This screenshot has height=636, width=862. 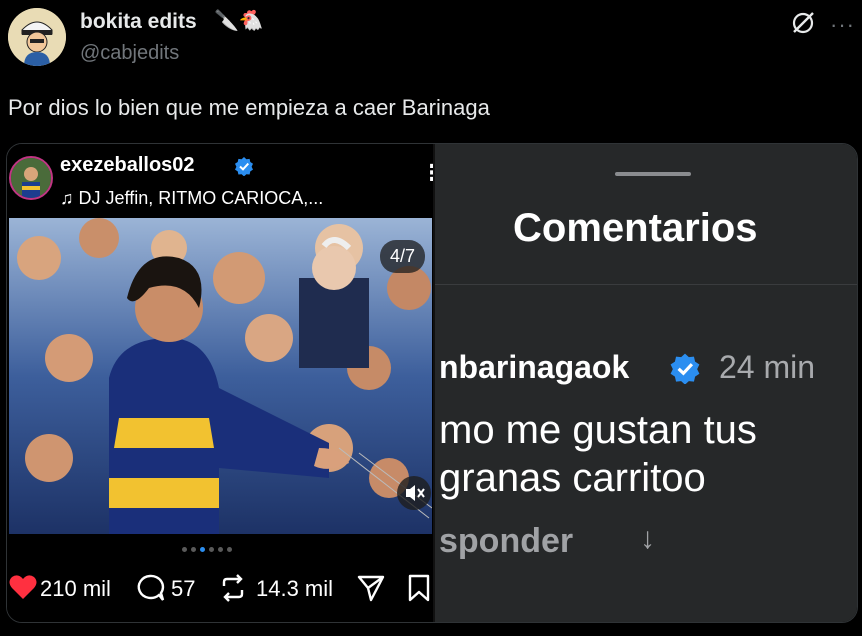 I want to click on instagram-action-bar: 210 mil 57 14.3 mil, so click(x=220, y=592).